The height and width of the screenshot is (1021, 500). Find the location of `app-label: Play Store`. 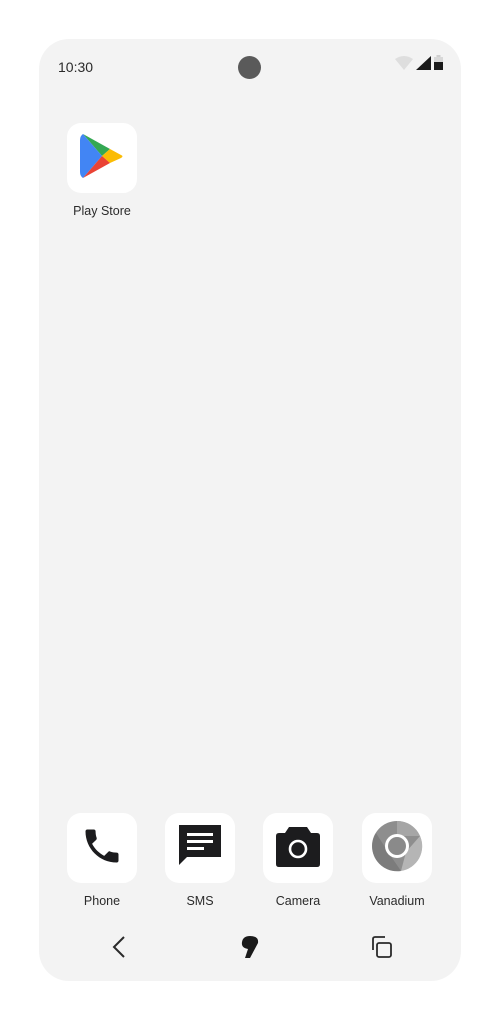

app-label: Play Store is located at coordinates (102, 211).